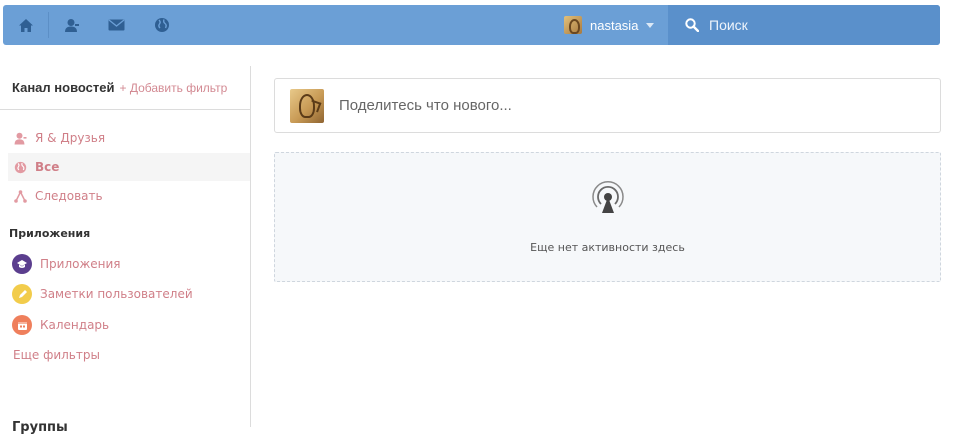 The image size is (974, 435). Describe the element at coordinates (80, 264) in the screenshot. I see `sidebar-item-label: Приложения` at that location.